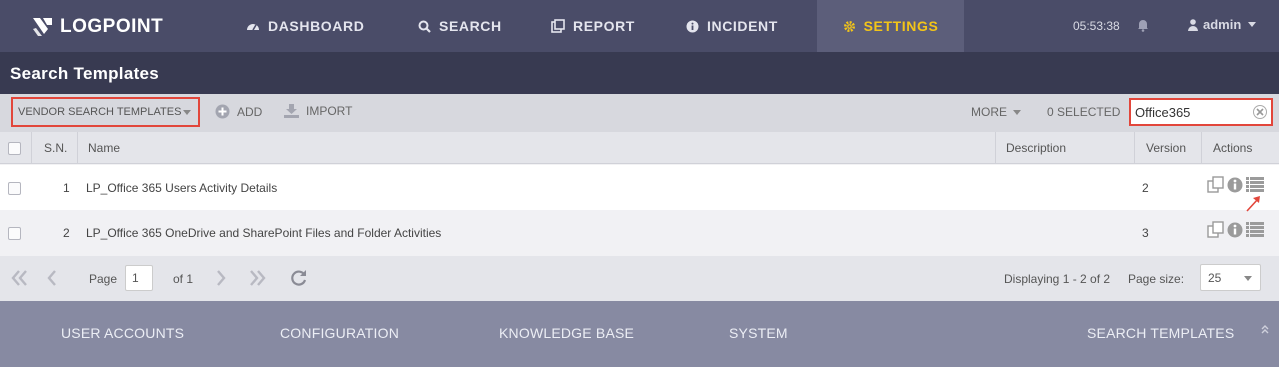 Image resolution: width=1279 pixels, height=367 pixels. Describe the element at coordinates (1156, 279) in the screenshot. I see `page-size-label: Page size:` at that location.